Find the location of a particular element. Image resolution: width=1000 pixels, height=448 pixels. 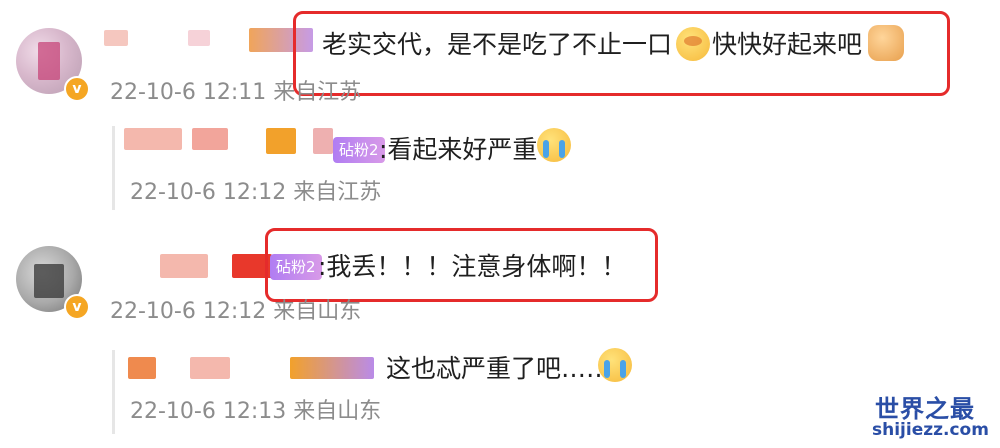

fist-icon is located at coordinates (886, 43).